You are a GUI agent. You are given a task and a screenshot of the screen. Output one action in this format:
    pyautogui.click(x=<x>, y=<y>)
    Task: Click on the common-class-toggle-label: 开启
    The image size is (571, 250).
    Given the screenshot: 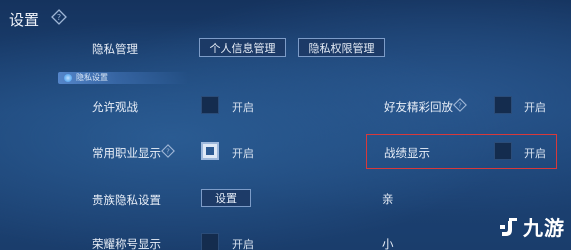 What is the action you would take?
    pyautogui.click(x=243, y=153)
    